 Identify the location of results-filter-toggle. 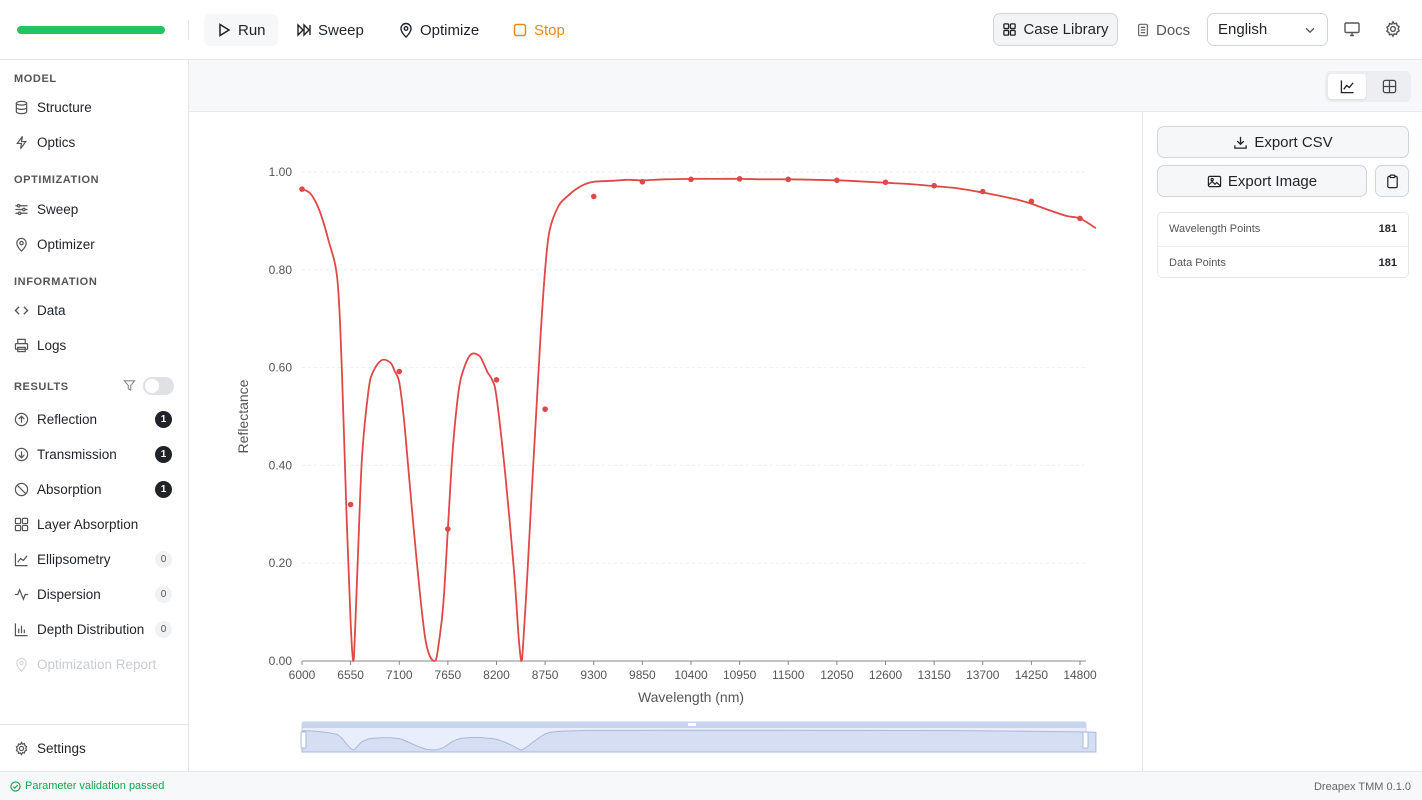
(158, 386).